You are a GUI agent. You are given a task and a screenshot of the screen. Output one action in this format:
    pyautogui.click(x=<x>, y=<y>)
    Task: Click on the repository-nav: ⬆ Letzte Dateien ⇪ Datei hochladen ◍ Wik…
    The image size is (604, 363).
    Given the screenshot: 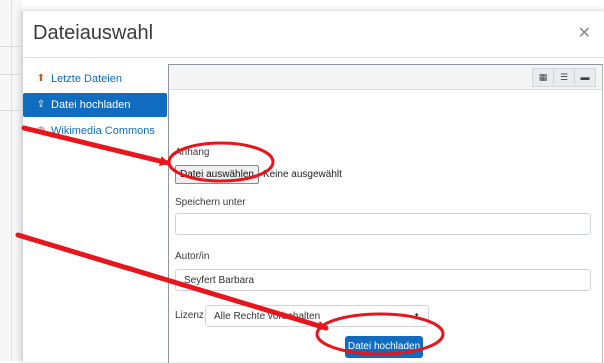 What is the action you would take?
    pyautogui.click(x=95, y=106)
    